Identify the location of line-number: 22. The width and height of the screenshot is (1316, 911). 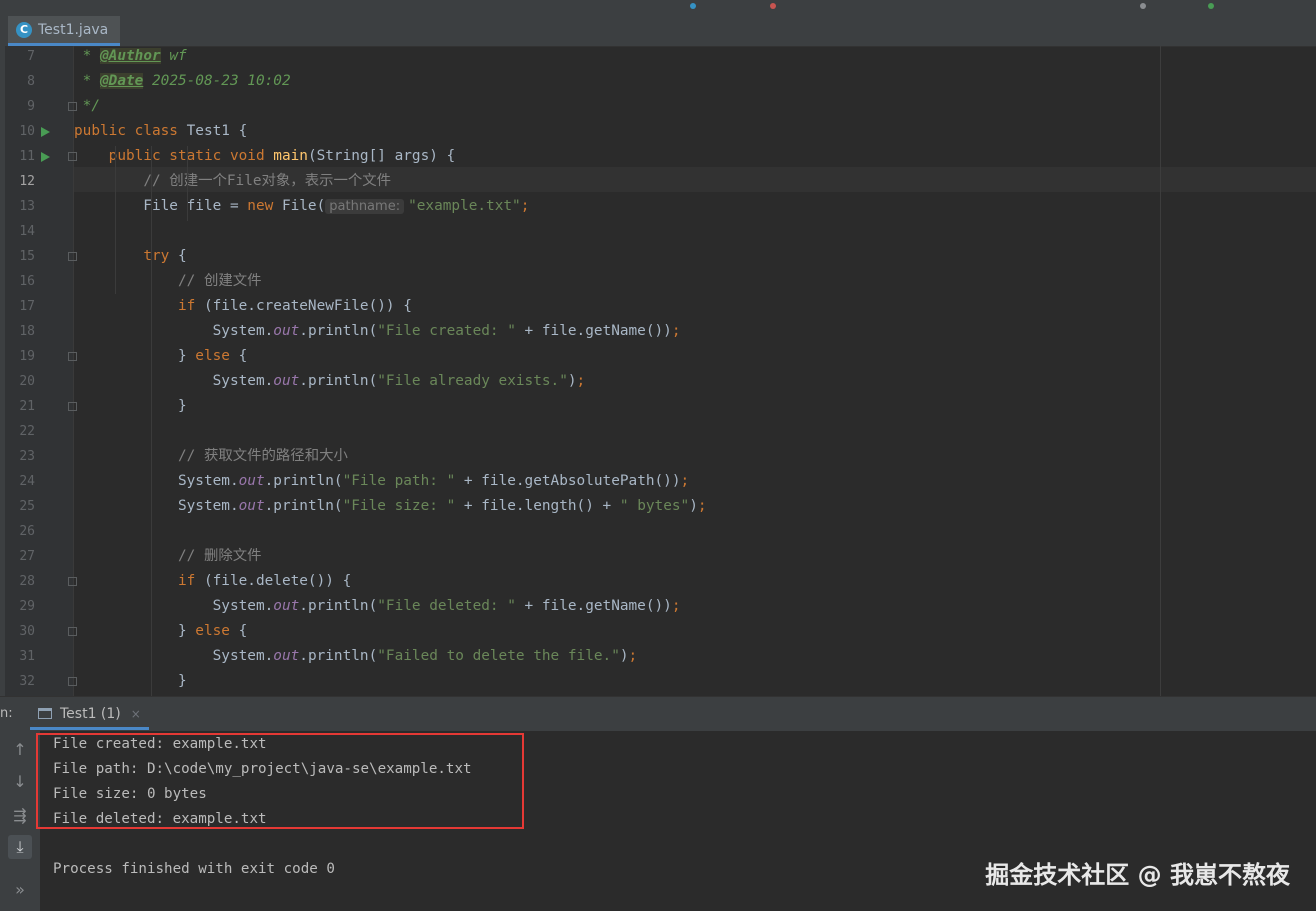
(27, 431).